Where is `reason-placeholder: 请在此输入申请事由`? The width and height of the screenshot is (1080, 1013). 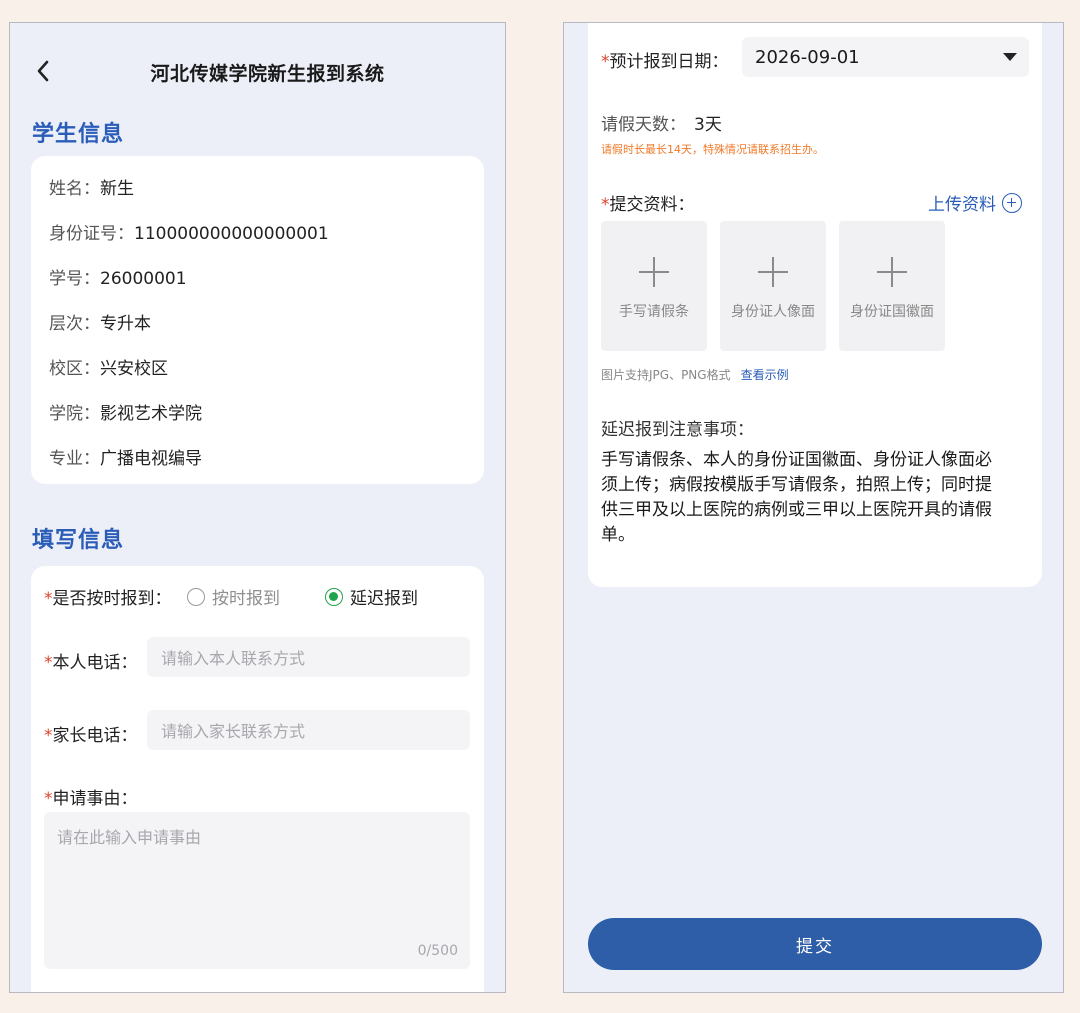 reason-placeholder: 请在此输入申请事由 is located at coordinates (129, 837).